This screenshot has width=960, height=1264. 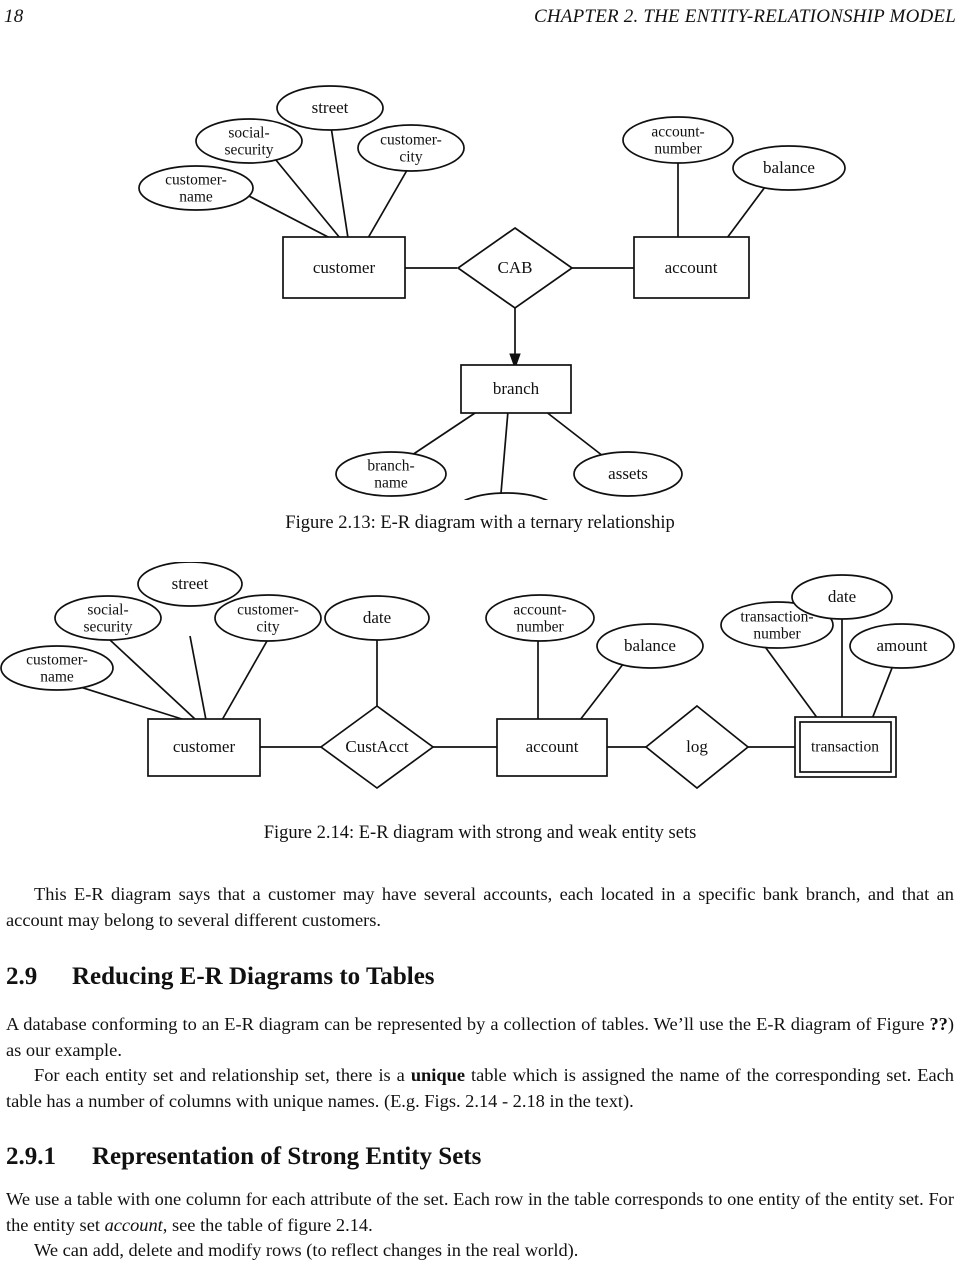 I want to click on attribute-assets: assets, so click(x=628, y=474).